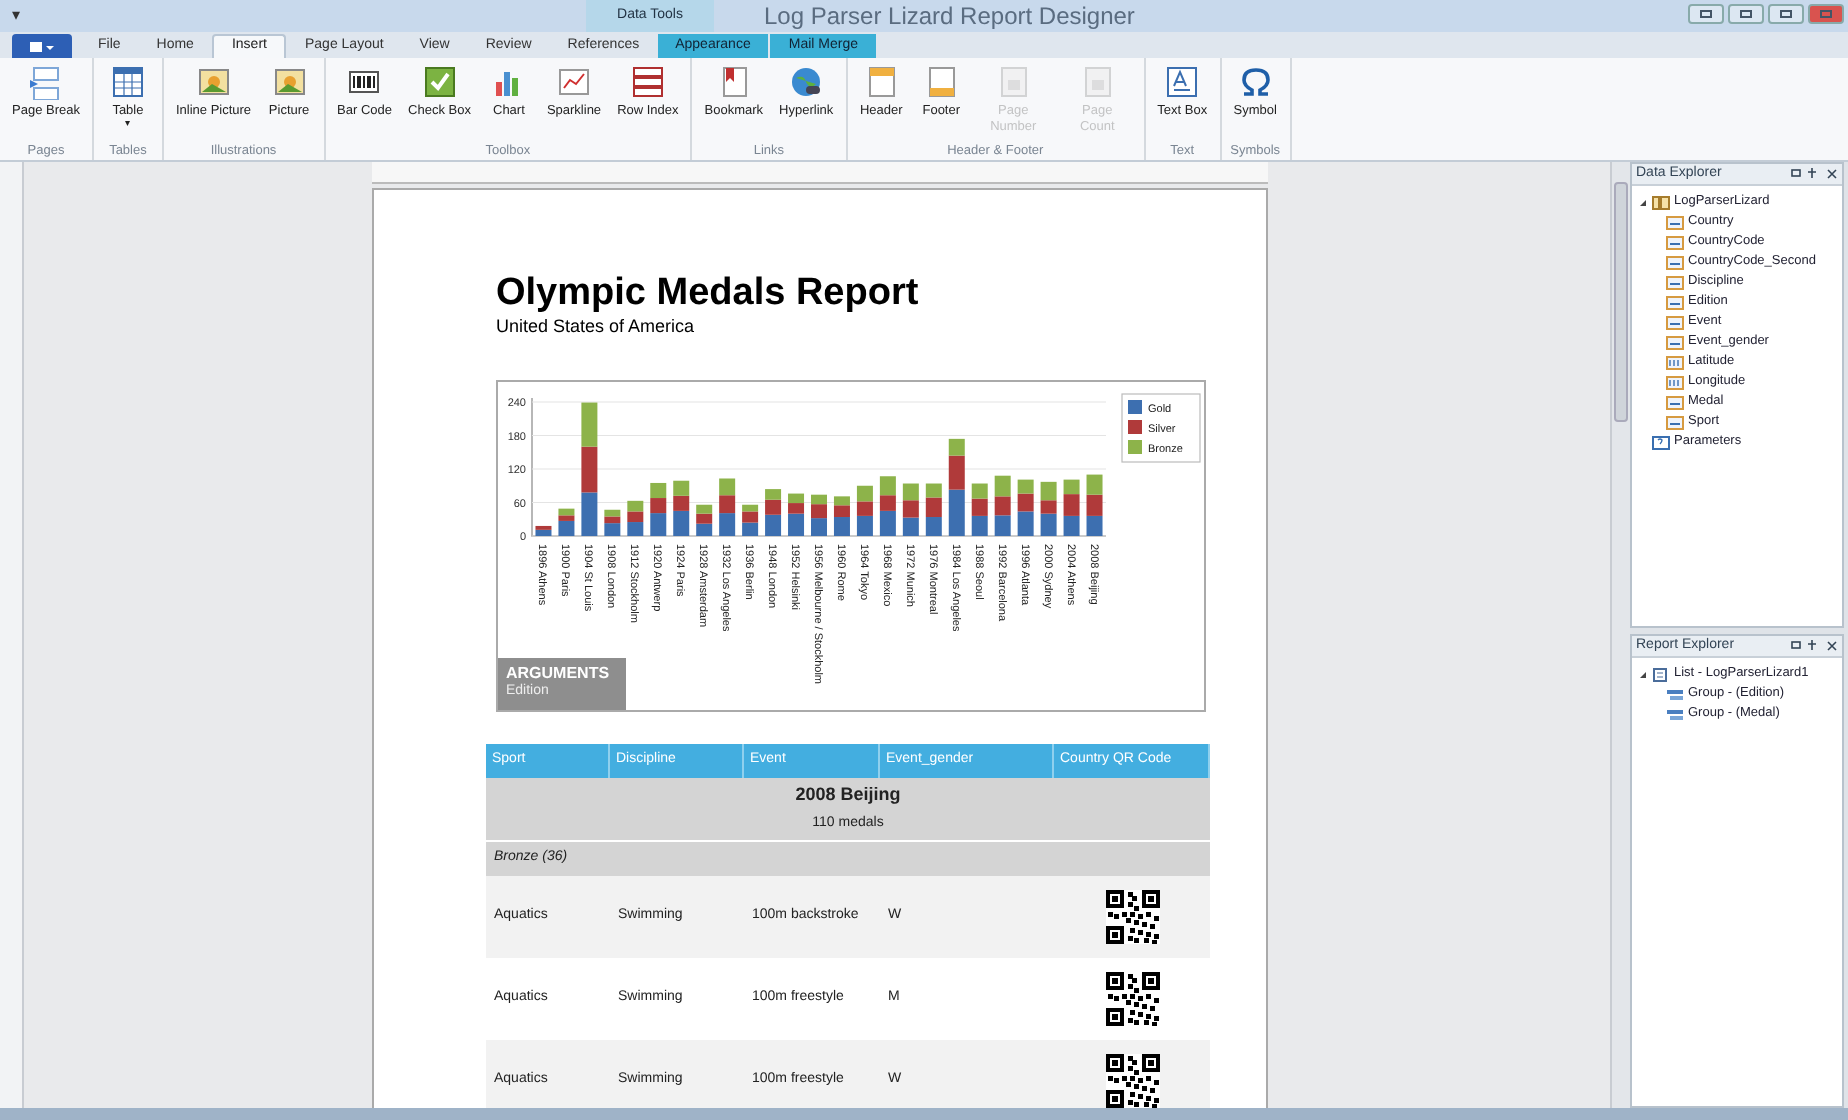 This screenshot has height=1120, width=1848. I want to click on quick-access-menu: ▾, so click(16, 16).